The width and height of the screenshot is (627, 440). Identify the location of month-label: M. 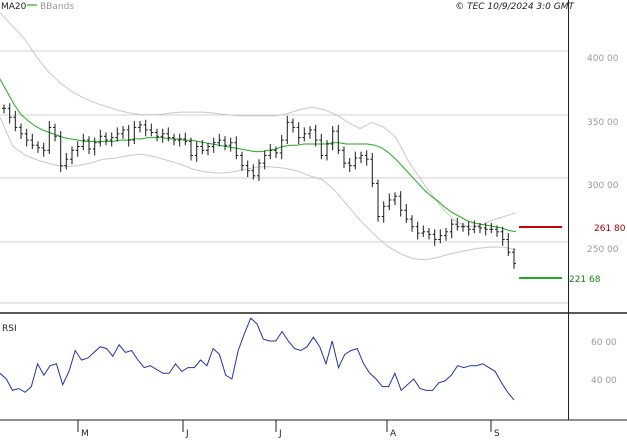
(85, 434).